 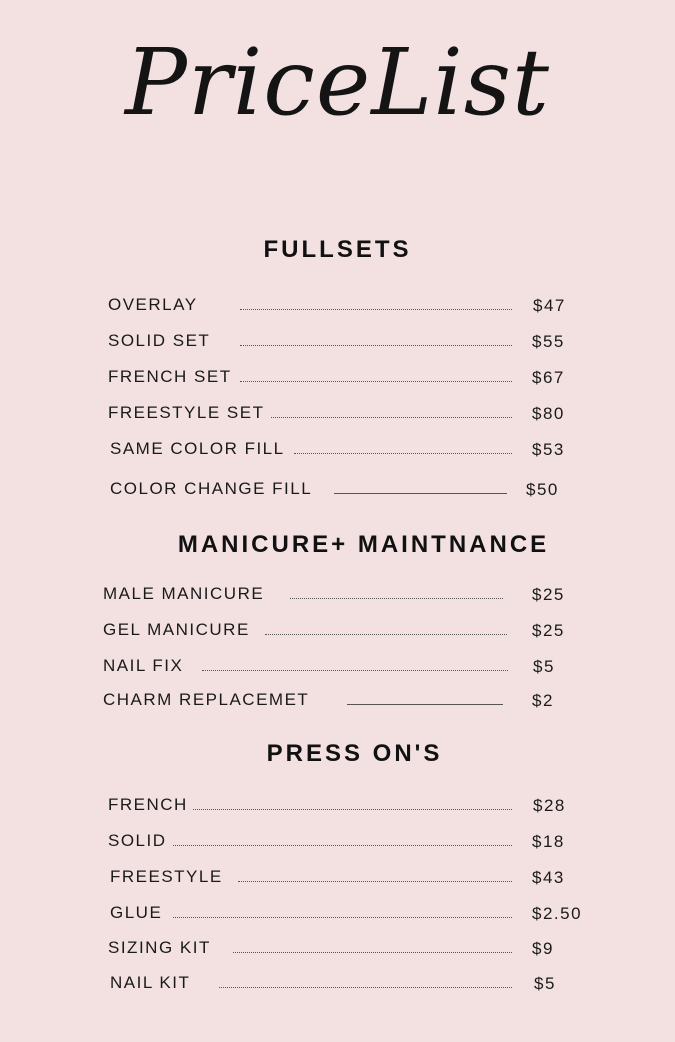 I want to click on item-name: OVERLAY, so click(x=153, y=304).